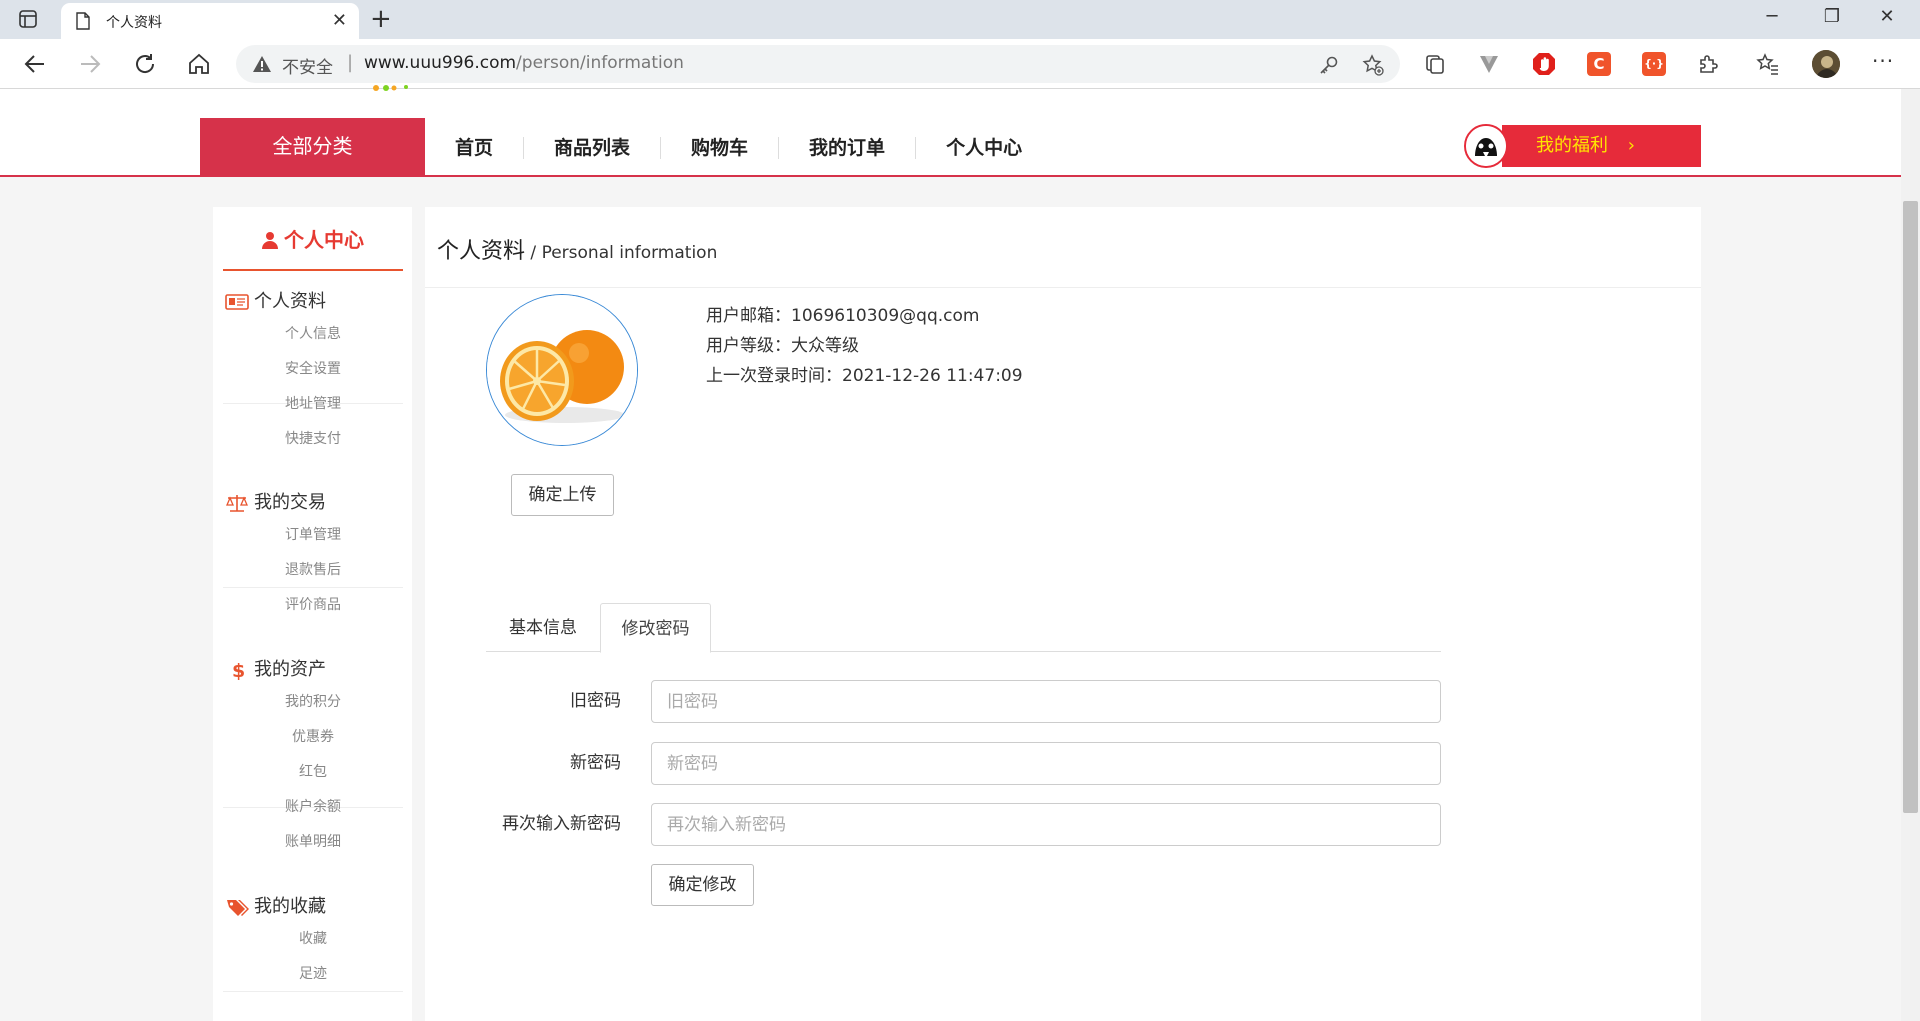 Image resolution: width=1920 pixels, height=1021 pixels. I want to click on profile-tabs: 基本信息 修改密码, so click(963, 628).